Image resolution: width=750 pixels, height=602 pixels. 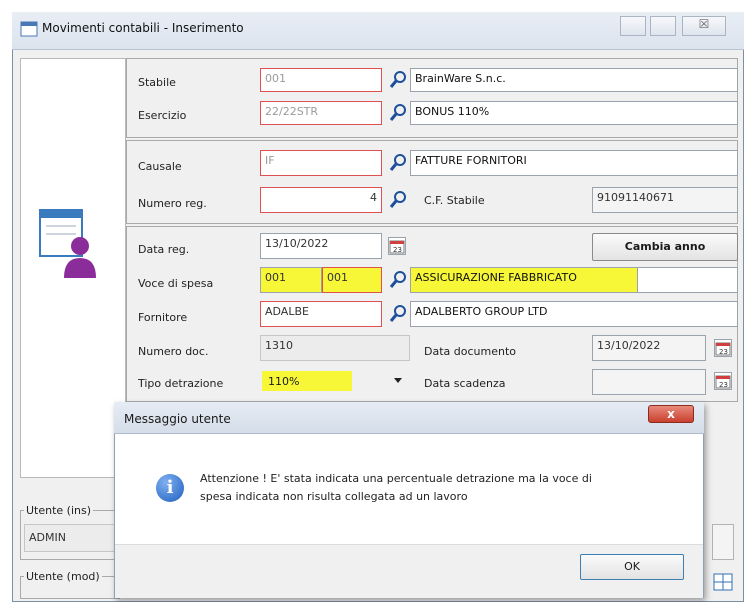 What do you see at coordinates (688, 280) in the screenshot?
I see `voce-spesa-name-rest` at bounding box center [688, 280].